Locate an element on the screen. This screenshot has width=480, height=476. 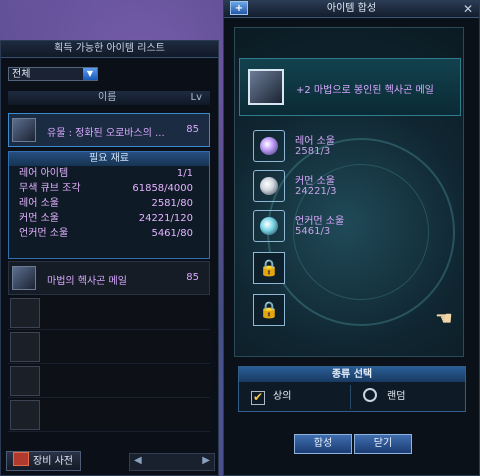
type-selection: 종류 선택 ✔ 상의 랜덤 is located at coordinates (352, 389).